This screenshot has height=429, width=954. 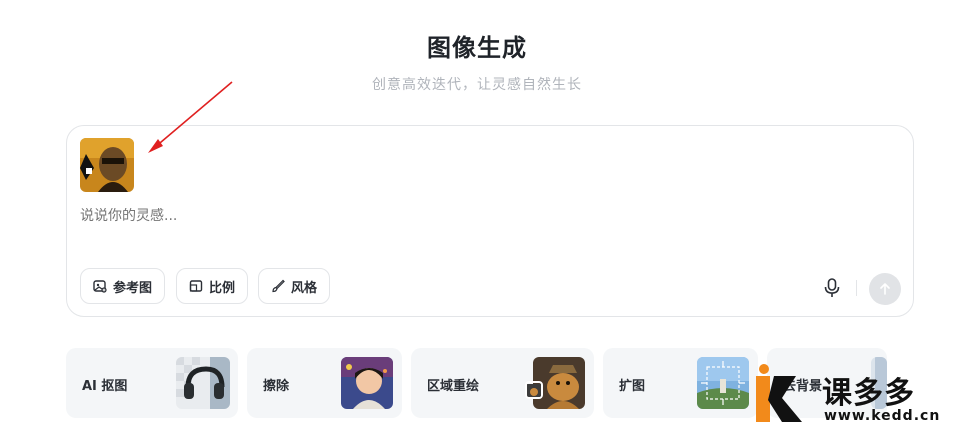 What do you see at coordinates (430, 216) in the screenshot?
I see `prompt-input` at bounding box center [430, 216].